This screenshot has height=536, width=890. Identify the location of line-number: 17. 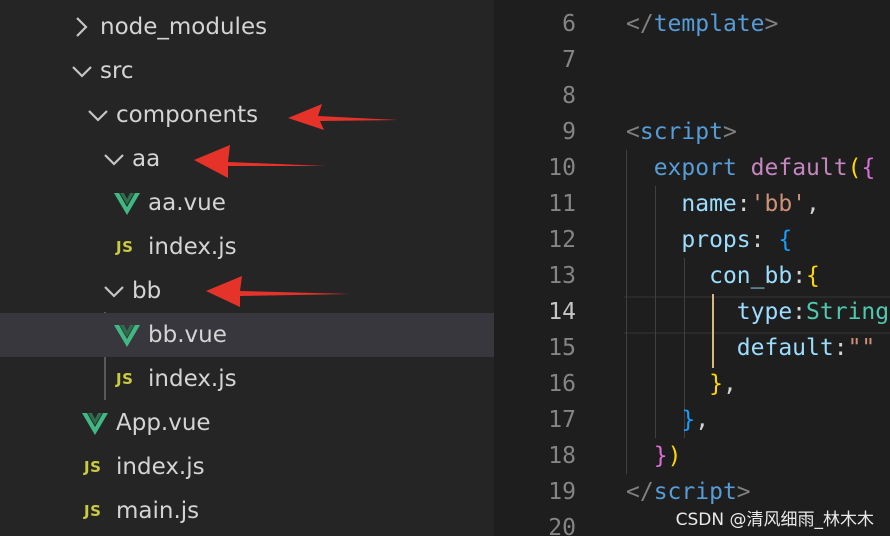
(562, 420).